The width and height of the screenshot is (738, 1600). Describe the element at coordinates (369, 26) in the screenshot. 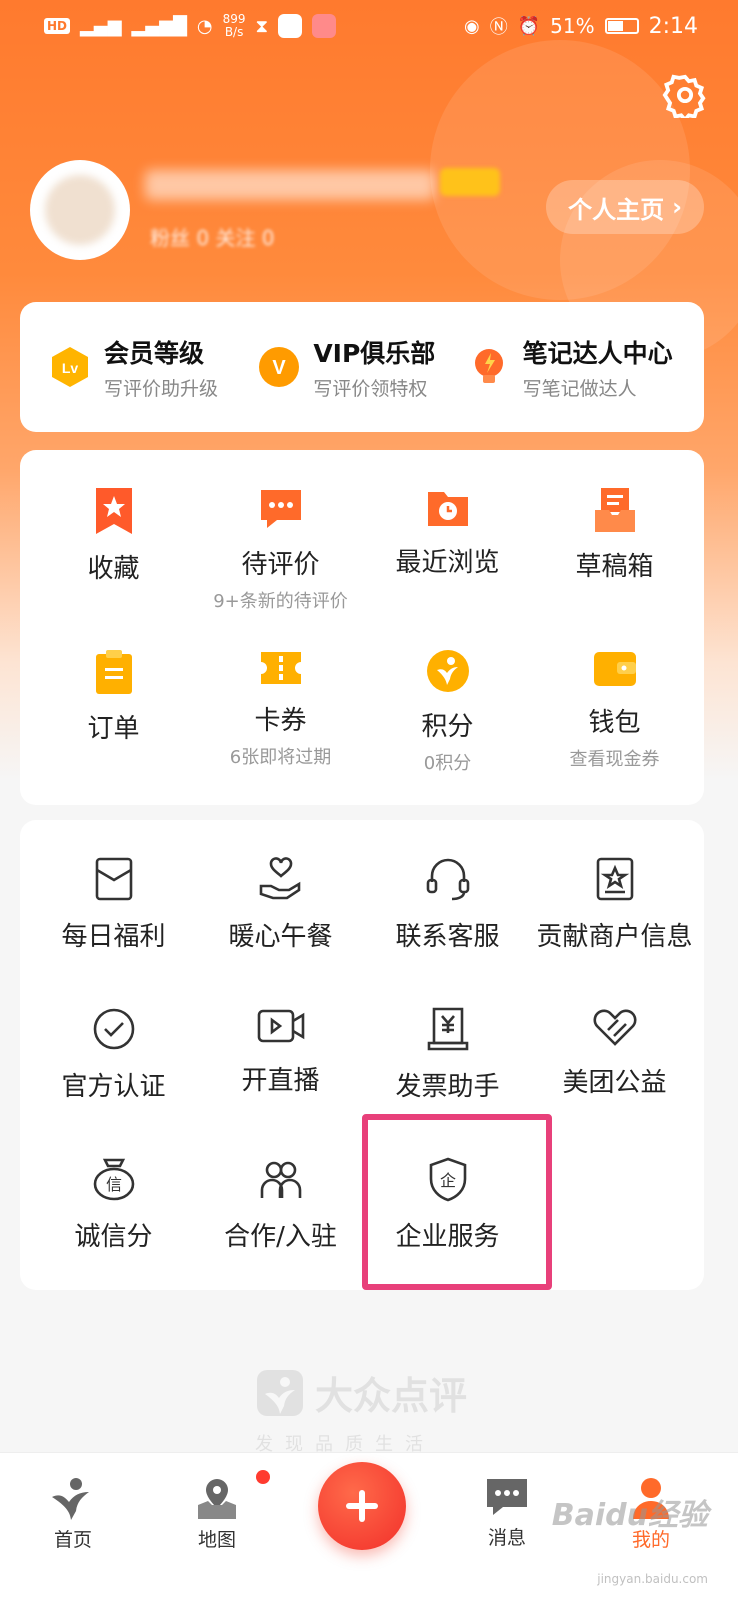

I see `status-bar: HD ▂▄▆ ▂▄▆█ ◔ 899 B/s ⧗ ◉ Ⓝ ⏰ 51% 2:14` at that location.